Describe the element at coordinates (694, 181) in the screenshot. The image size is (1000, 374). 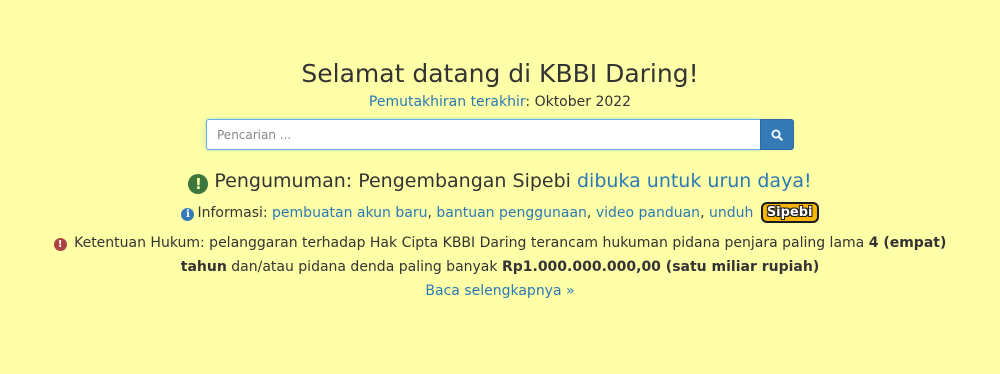
I see `announcement-link: dibuka untuk urun daya!` at that location.